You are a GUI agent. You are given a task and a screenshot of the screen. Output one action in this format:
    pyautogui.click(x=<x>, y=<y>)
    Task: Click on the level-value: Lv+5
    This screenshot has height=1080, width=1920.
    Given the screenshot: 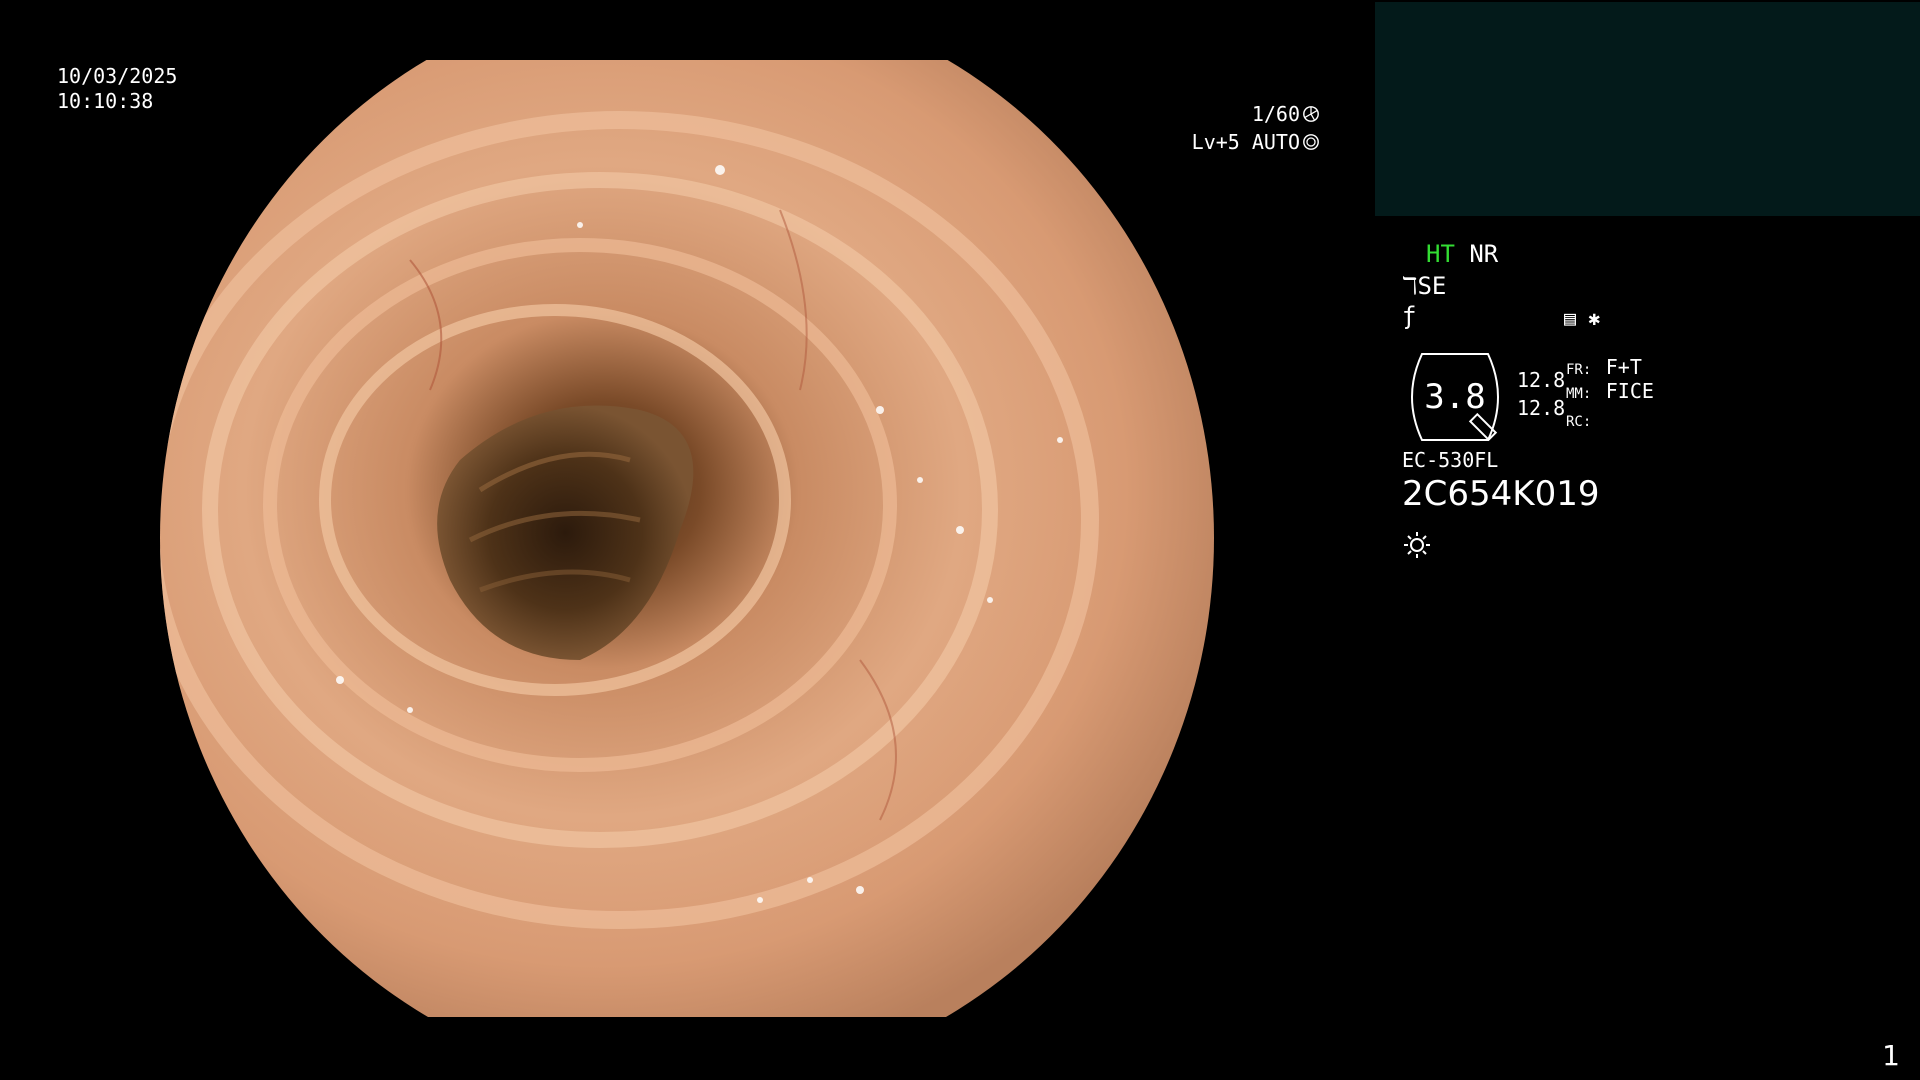 What is the action you would take?
    pyautogui.click(x=1215, y=142)
    